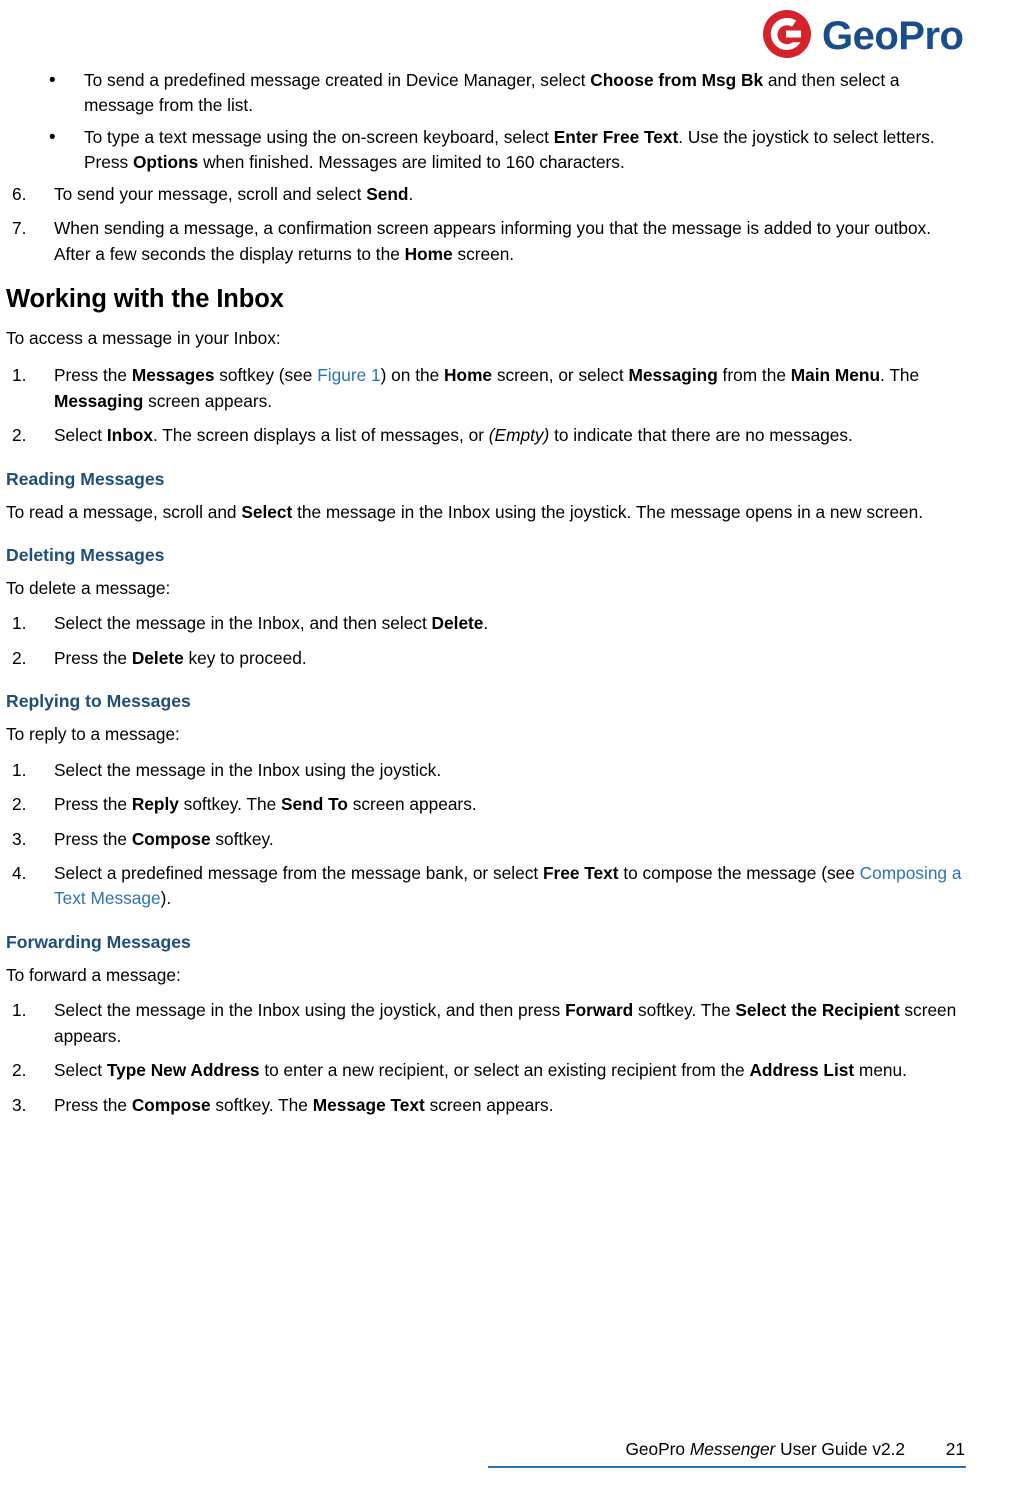 The height and width of the screenshot is (1490, 1021). I want to click on footer-title: GeoPro Messenger User Guide v2.2, so click(765, 1449).